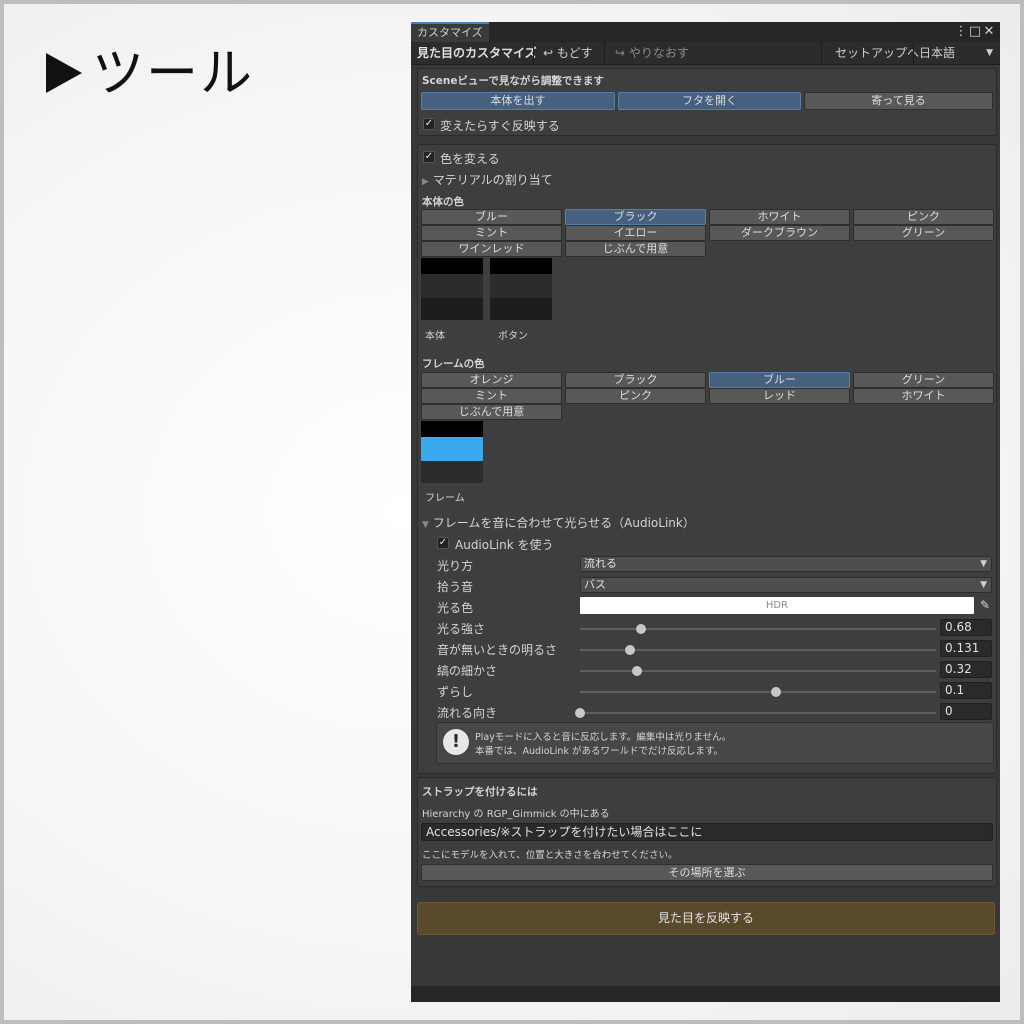  What do you see at coordinates (445, 498) in the screenshot?
I see `frame-swatch-label: フレーム` at bounding box center [445, 498].